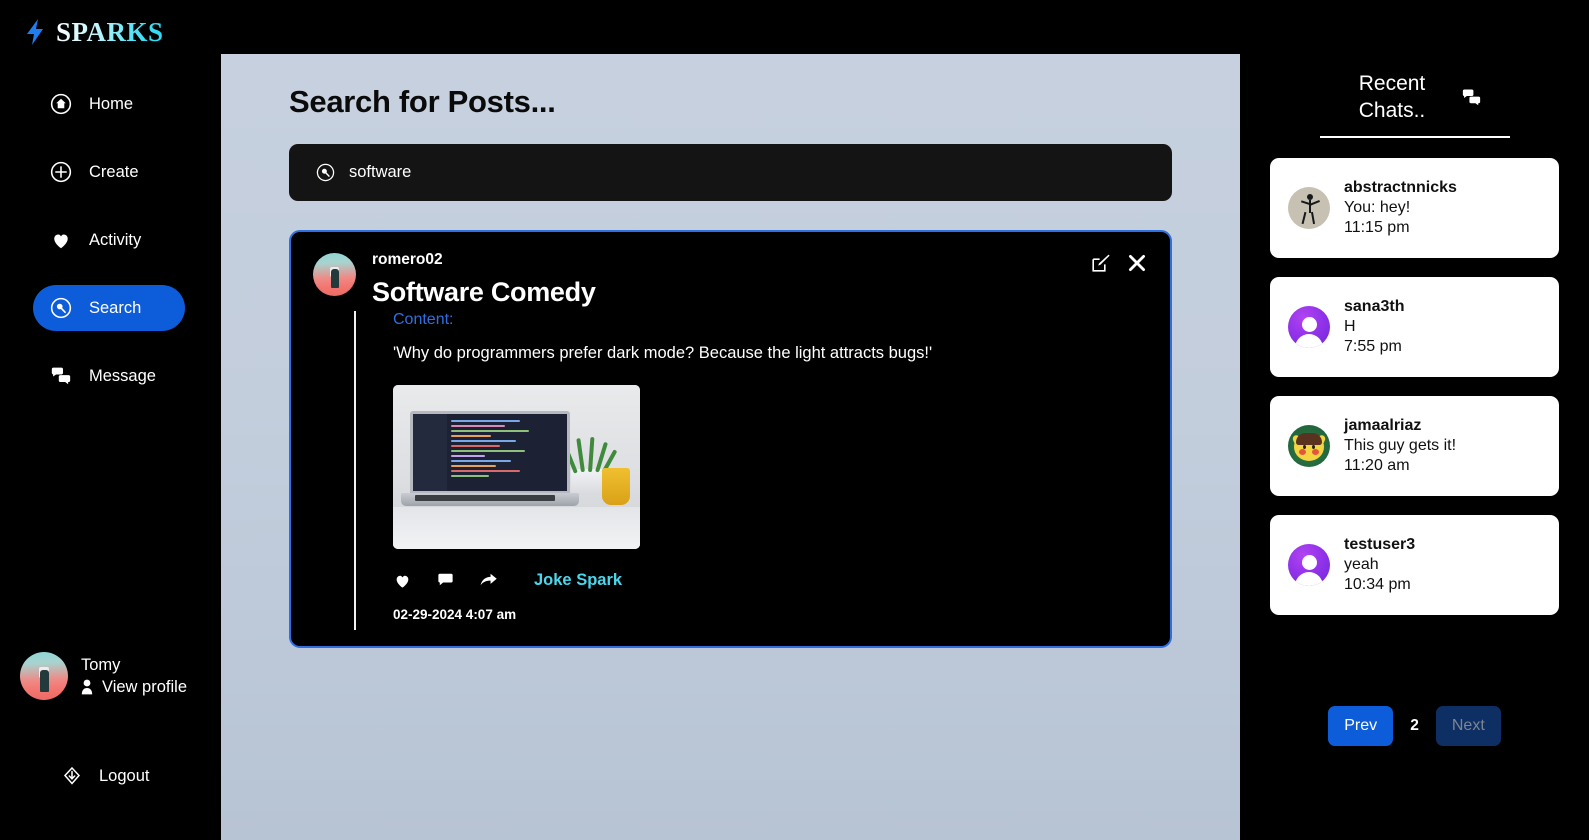 The height and width of the screenshot is (840, 1589). Describe the element at coordinates (72, 775) in the screenshot. I see `logout-icon` at that location.